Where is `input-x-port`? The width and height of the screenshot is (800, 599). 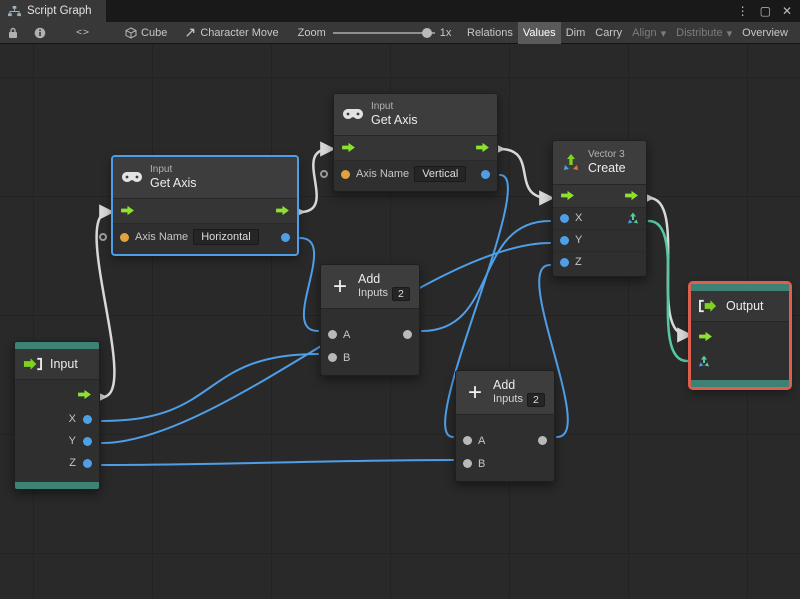 input-x-port is located at coordinates (564, 218).